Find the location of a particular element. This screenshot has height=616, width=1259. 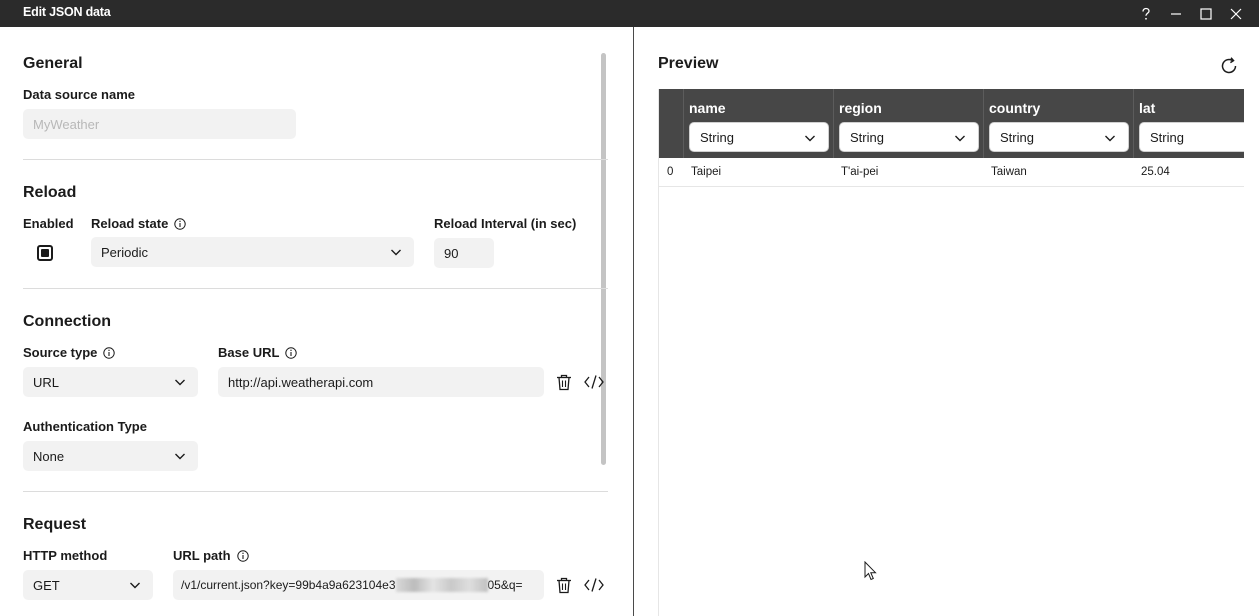

help-icon is located at coordinates (1146, 13).